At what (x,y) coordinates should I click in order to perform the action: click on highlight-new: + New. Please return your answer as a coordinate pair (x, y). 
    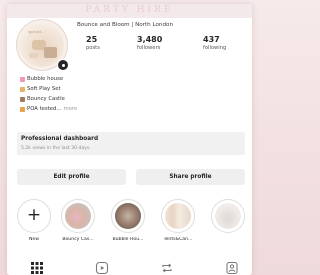
    Looking at the image, I should click on (33, 223).